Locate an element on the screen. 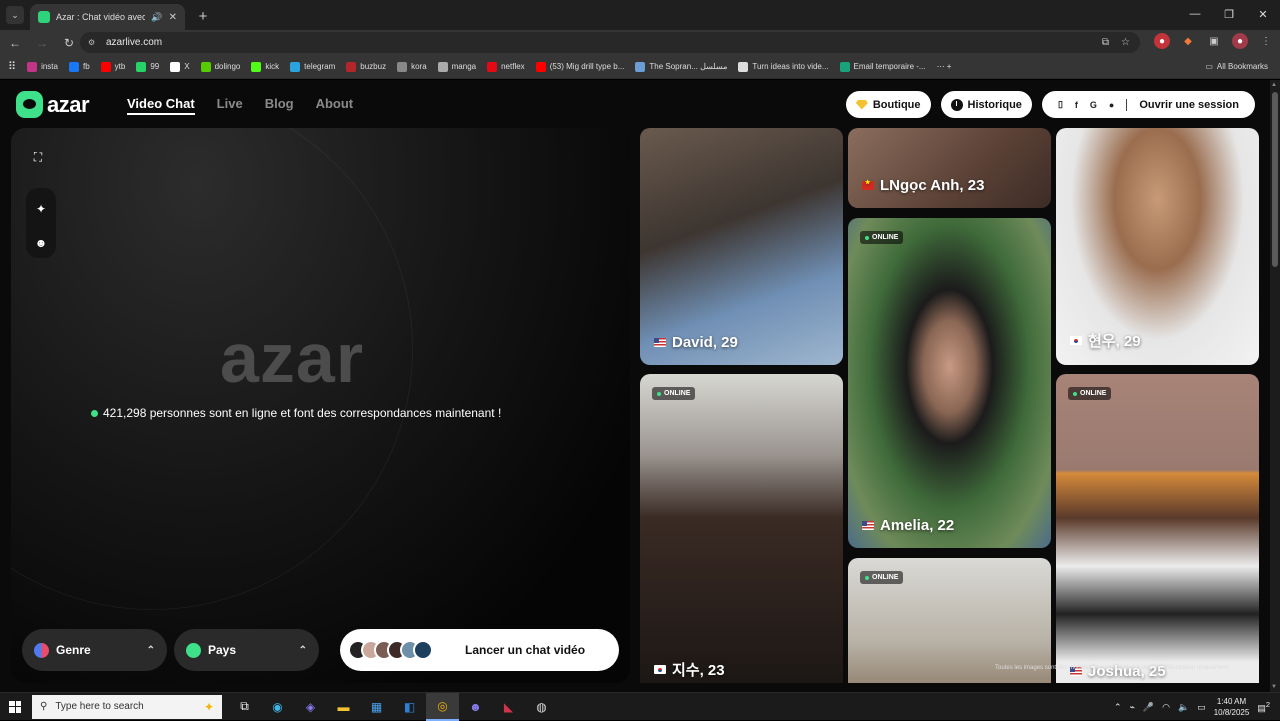 The image size is (1280, 721). azar-logo: azar is located at coordinates (53, 104).